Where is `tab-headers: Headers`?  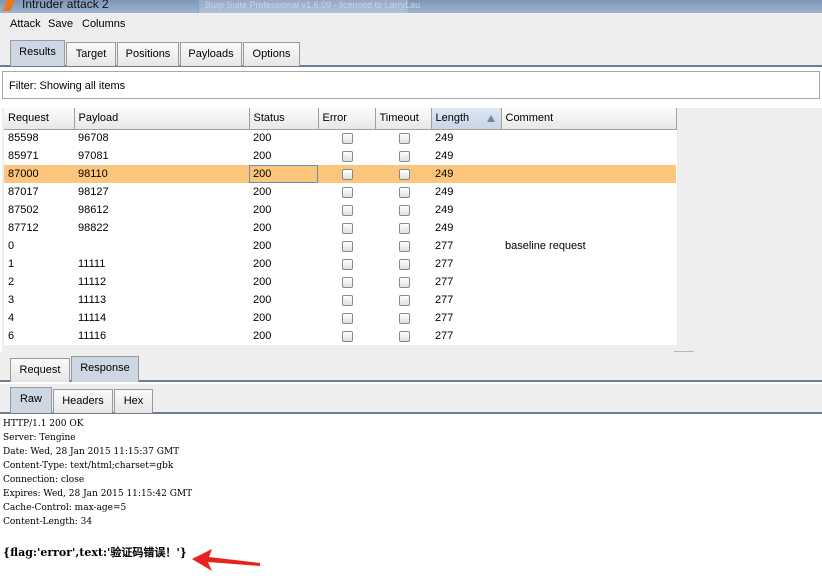 tab-headers: Headers is located at coordinates (83, 401).